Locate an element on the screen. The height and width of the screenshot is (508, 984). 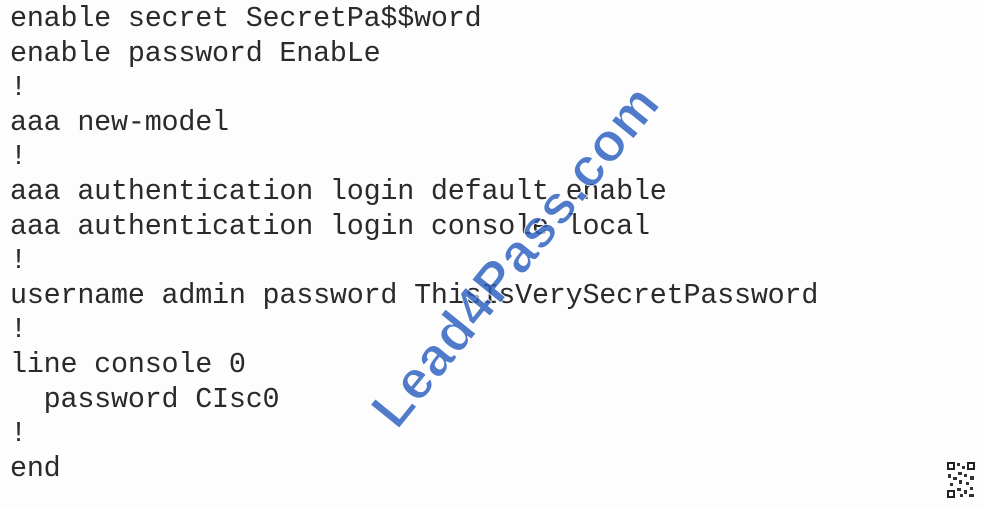
qr-code-icon is located at coordinates (961, 480).